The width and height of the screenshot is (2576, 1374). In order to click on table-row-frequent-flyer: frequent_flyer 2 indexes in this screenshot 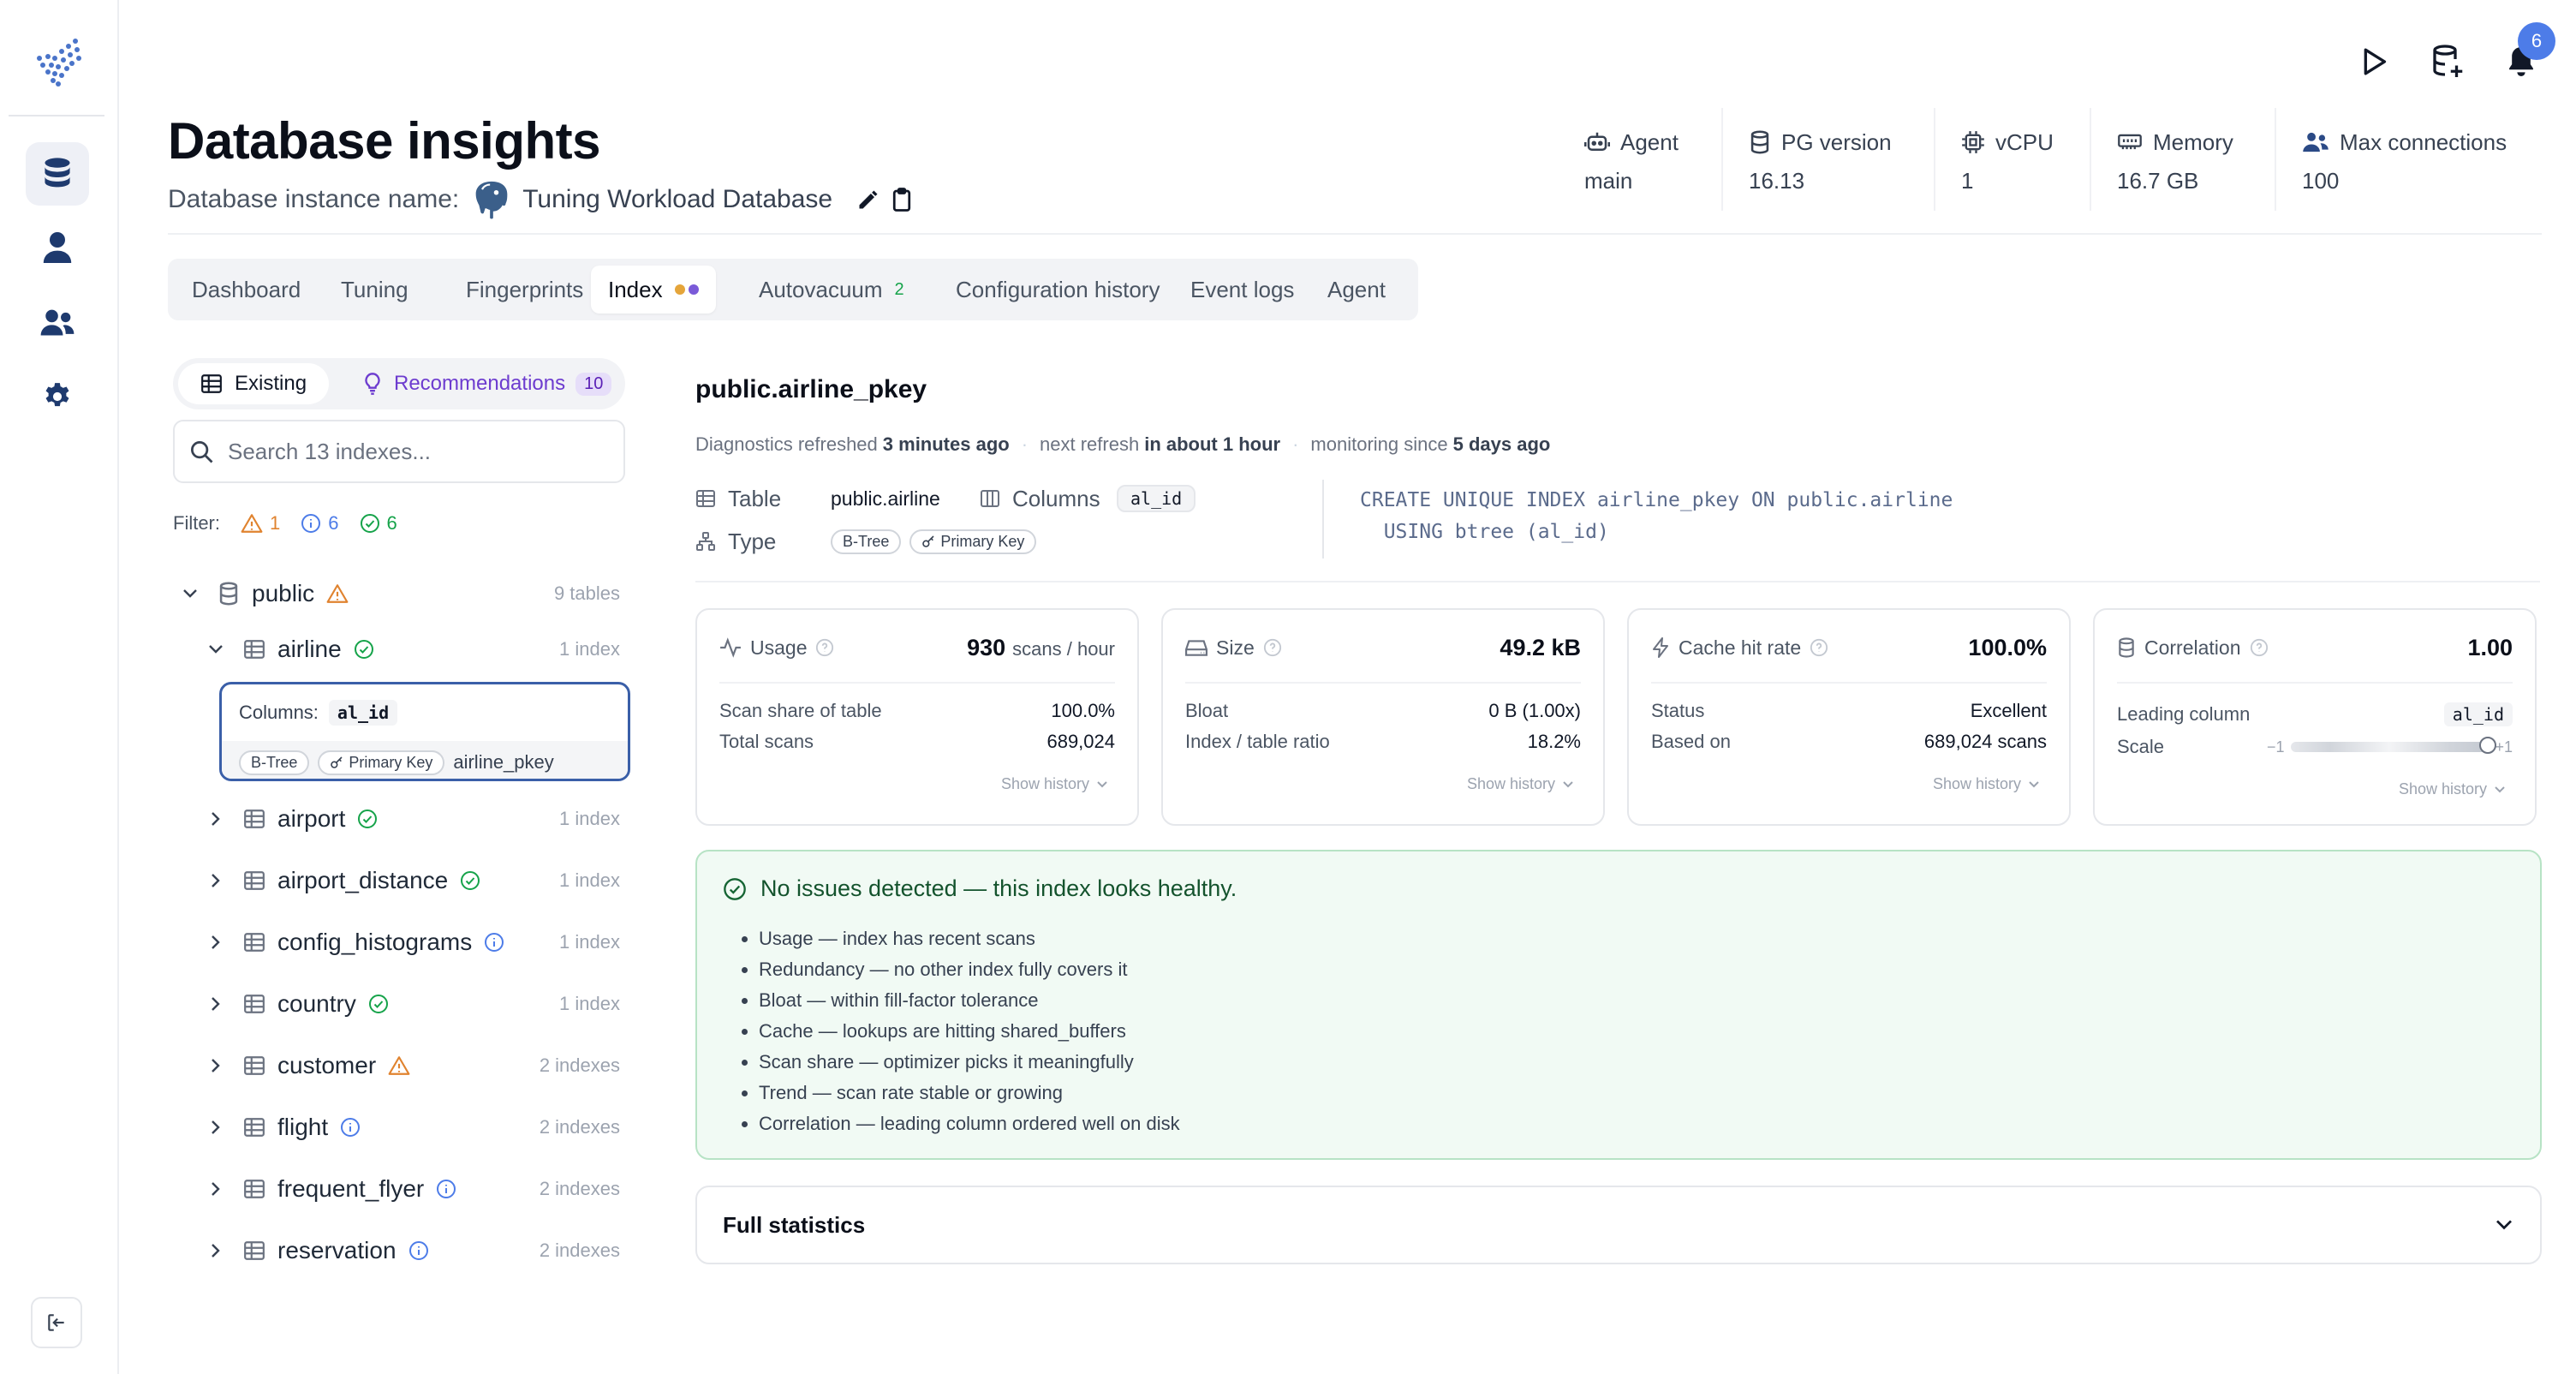, I will do `click(412, 1189)`.